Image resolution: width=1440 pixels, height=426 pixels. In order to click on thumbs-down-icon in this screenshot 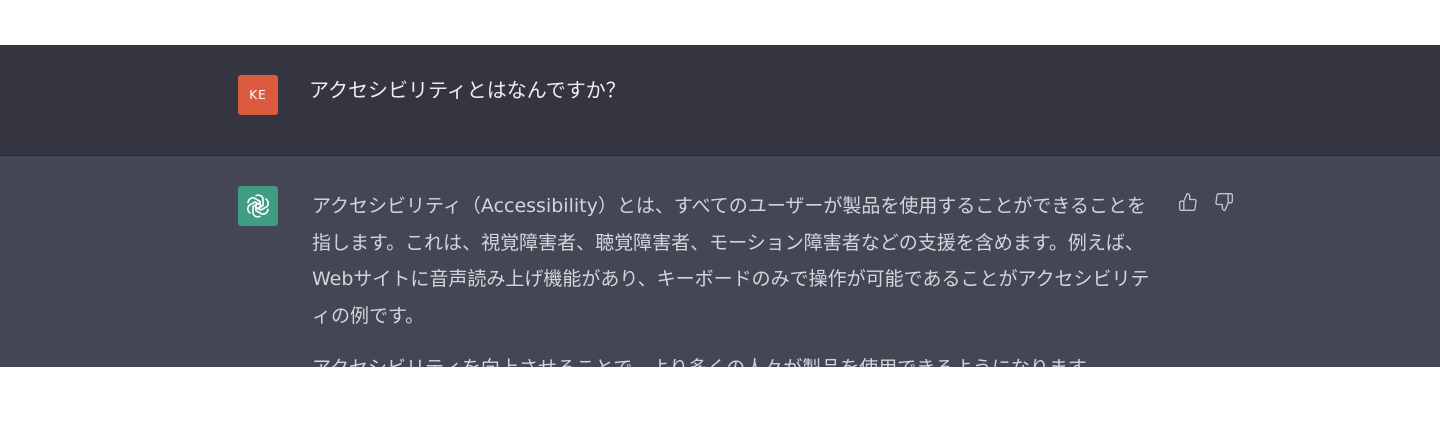, I will do `click(1224, 202)`.